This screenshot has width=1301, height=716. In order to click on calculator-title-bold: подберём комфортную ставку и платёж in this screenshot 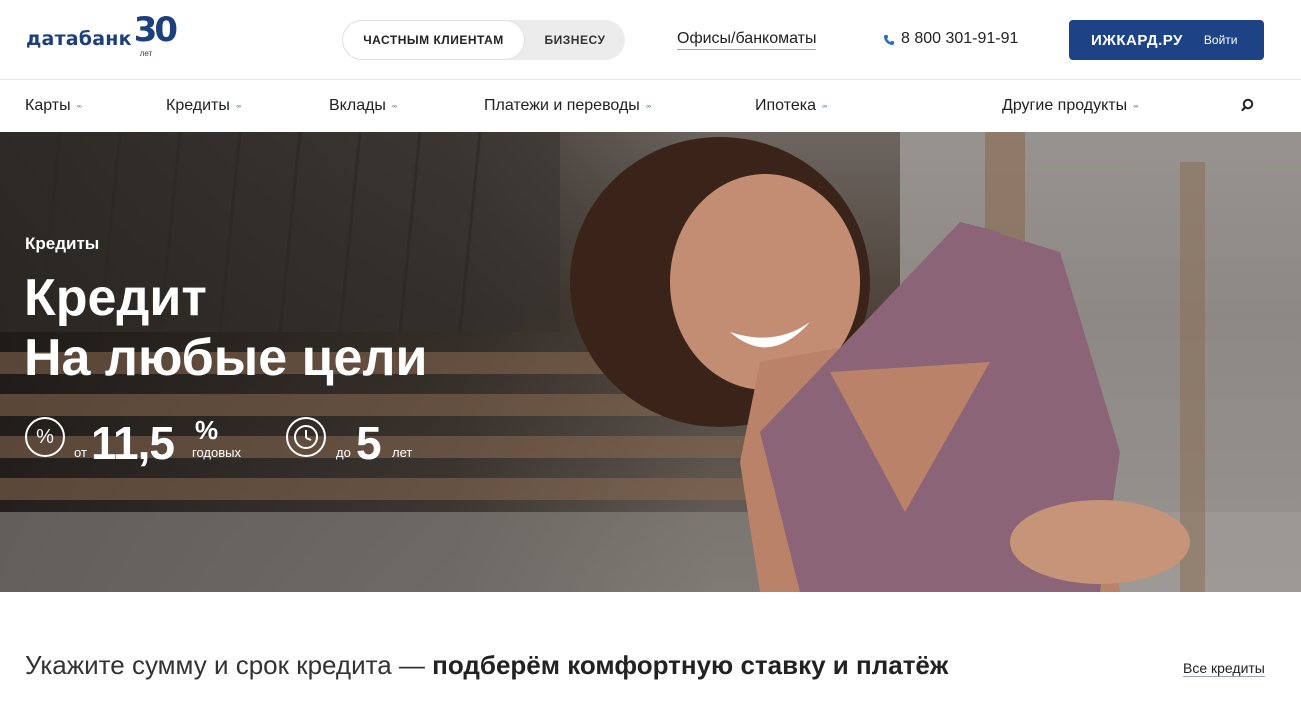, I will do `click(690, 665)`.